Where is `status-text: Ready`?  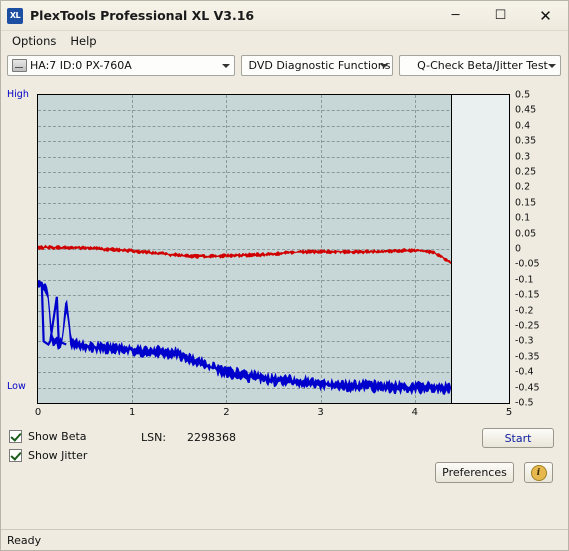
status-text: Ready is located at coordinates (24, 540).